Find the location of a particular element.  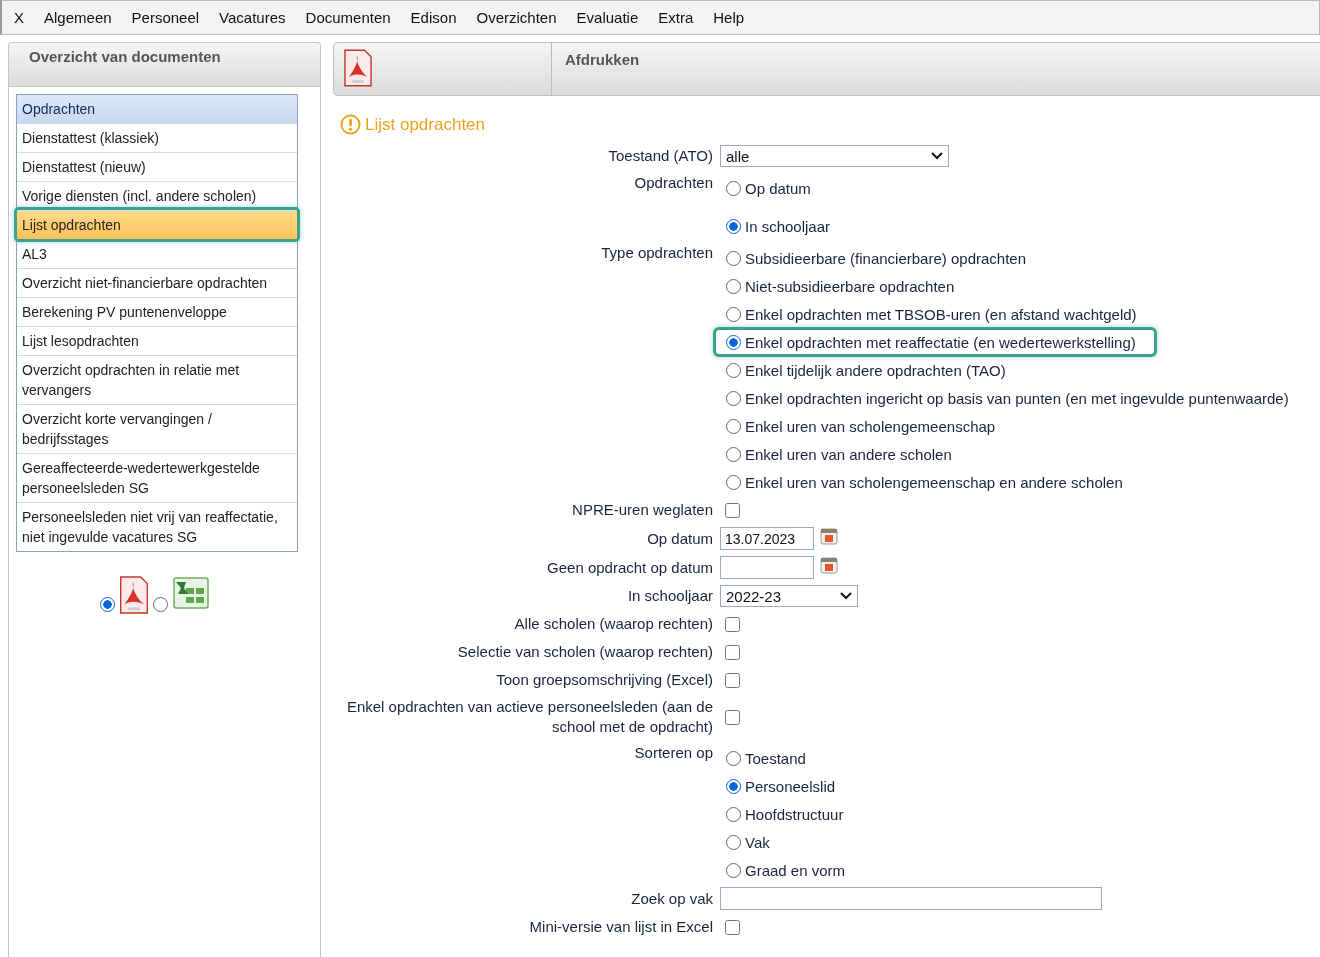

field-label: Alle scholen (waarop rechten) is located at coordinates (613, 624).